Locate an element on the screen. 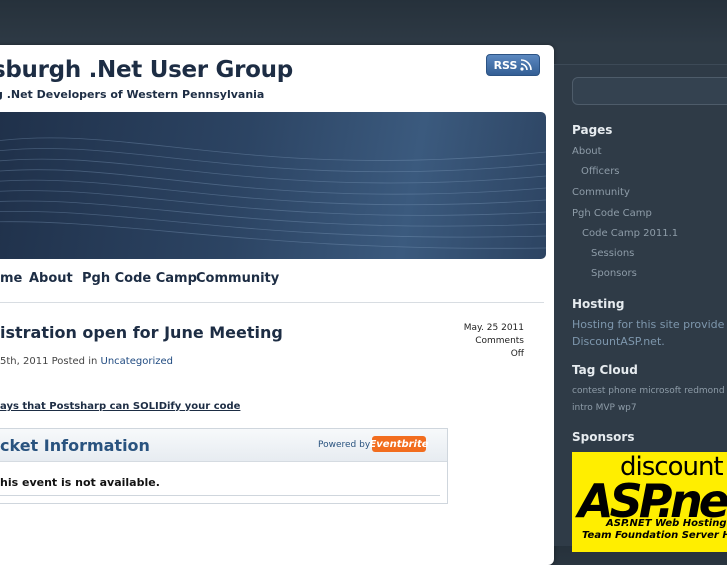  ticket-title: cket Information is located at coordinates (75, 445).